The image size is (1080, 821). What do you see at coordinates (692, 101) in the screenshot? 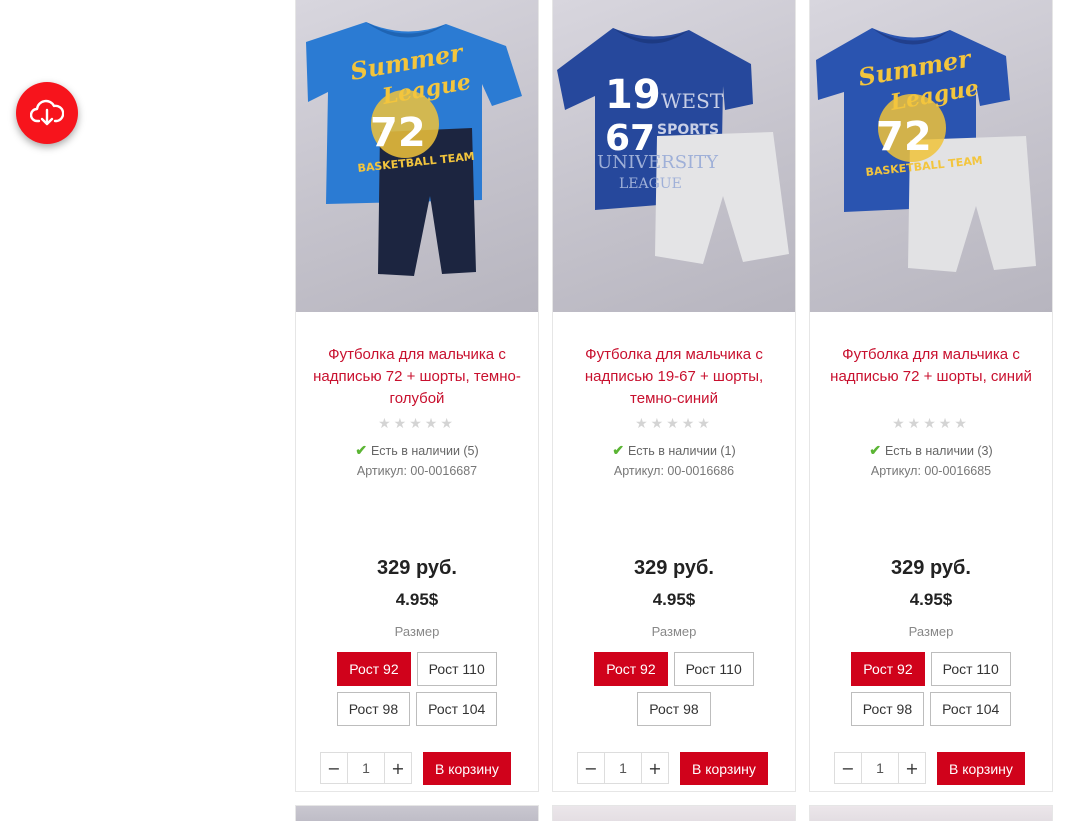
I see `shirt-print-text: WEST` at bounding box center [692, 101].